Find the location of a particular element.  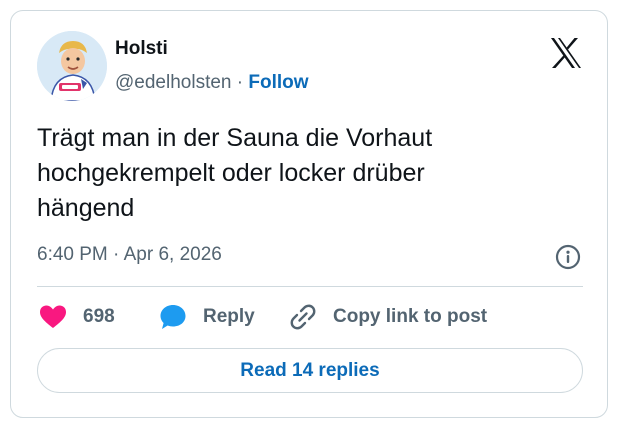

follow-link: Follow is located at coordinates (278, 82).